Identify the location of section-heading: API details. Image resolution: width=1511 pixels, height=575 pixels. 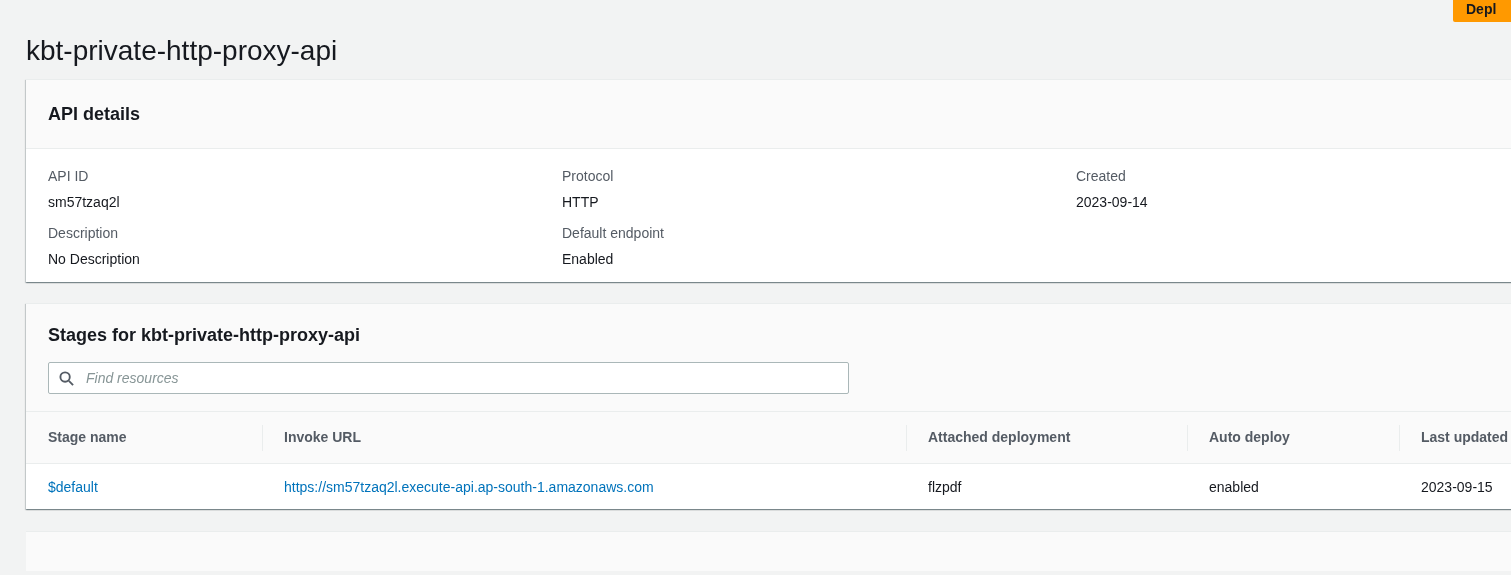
(94, 114).